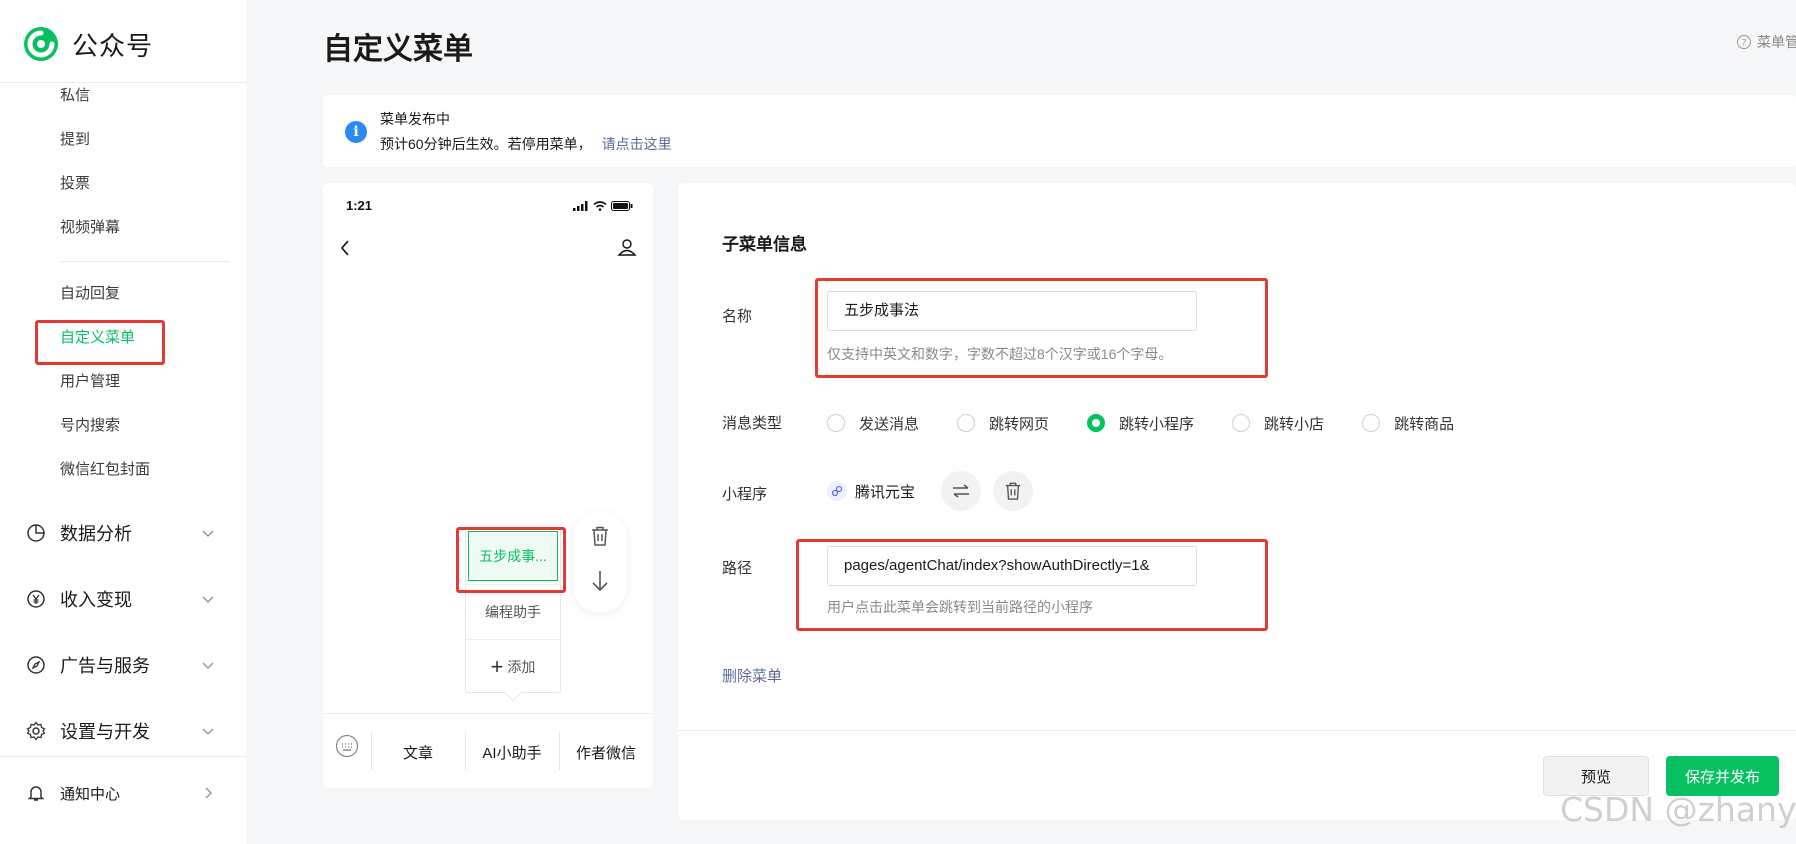  I want to click on radio-circle-checked, so click(1096, 423).